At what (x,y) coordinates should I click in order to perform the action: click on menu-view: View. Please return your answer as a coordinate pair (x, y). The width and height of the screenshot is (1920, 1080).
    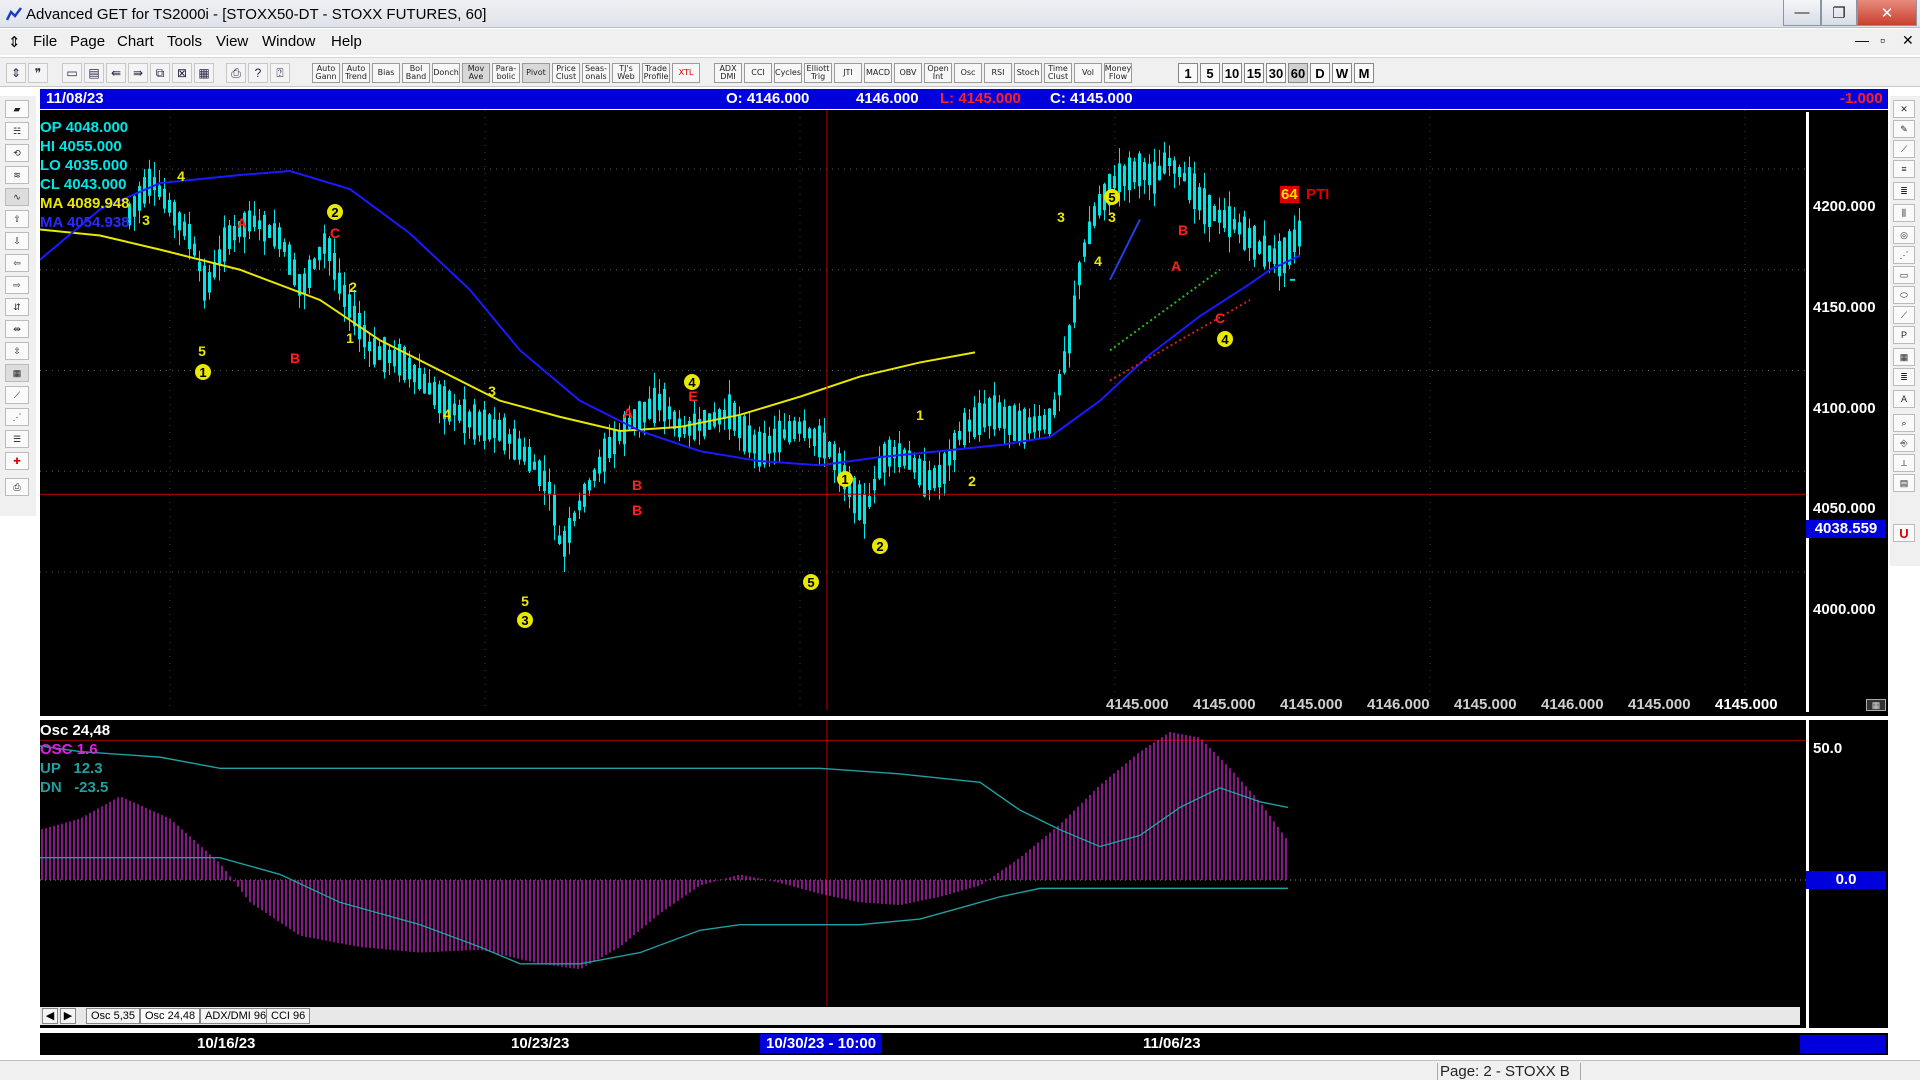
    Looking at the image, I should click on (232, 41).